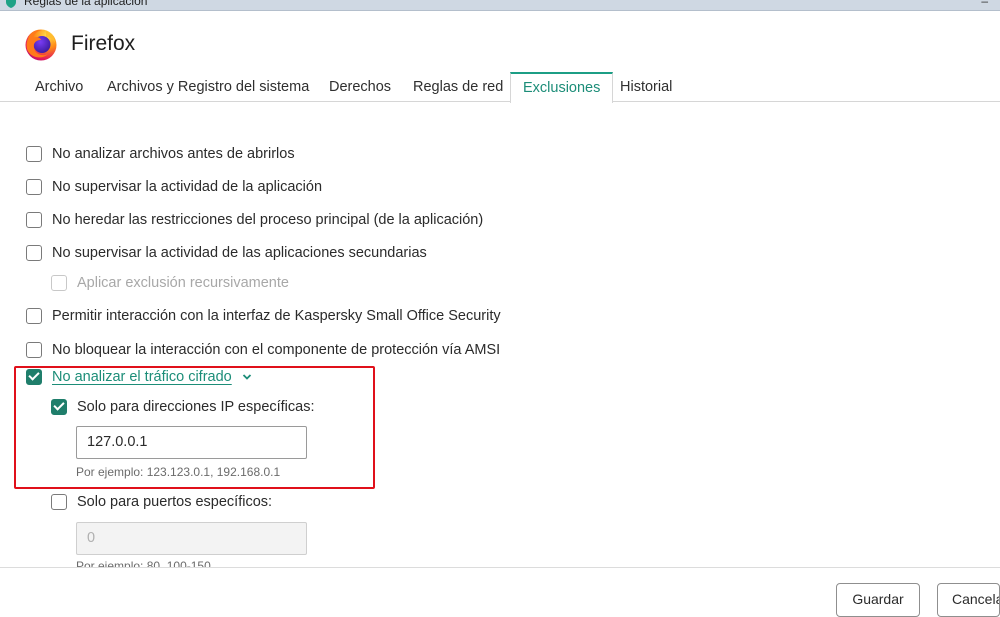 The image size is (1000, 617). What do you see at coordinates (500, 5) in the screenshot?
I see `window-title-bar: Reglas de la aplicación –` at bounding box center [500, 5].